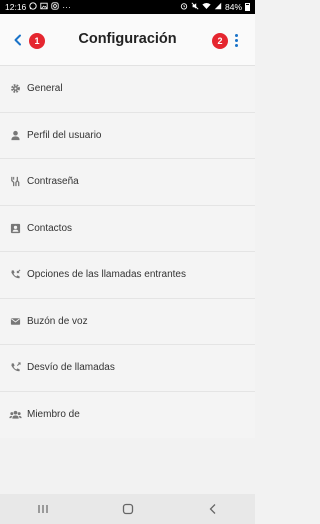 The width and height of the screenshot is (320, 524). What do you see at coordinates (15, 181) in the screenshot?
I see `key-icon` at bounding box center [15, 181].